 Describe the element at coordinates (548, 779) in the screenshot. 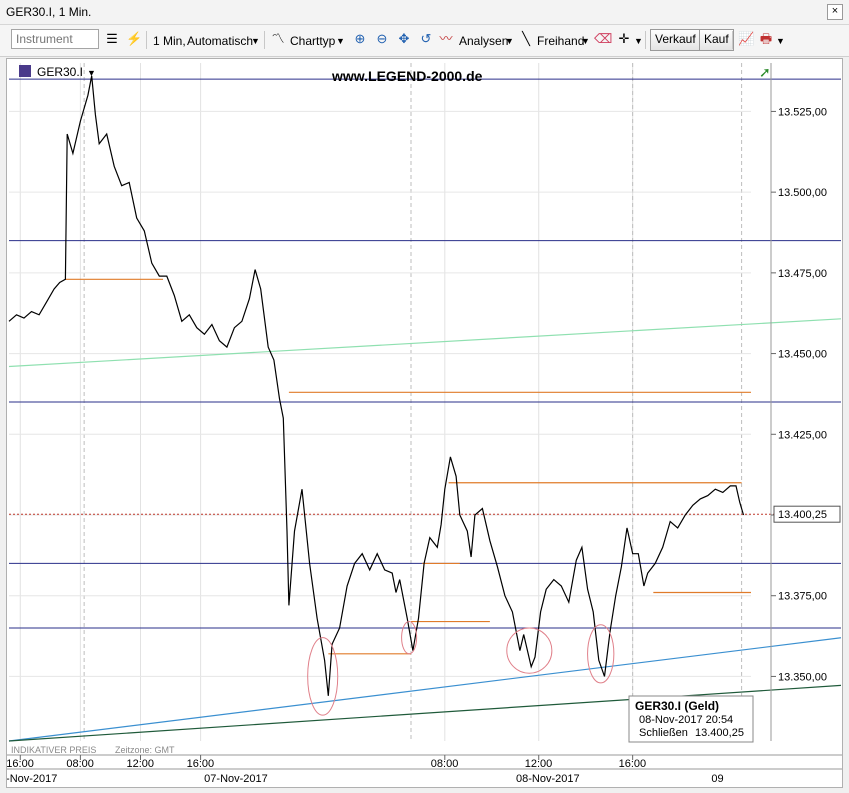

I see `date-label: 08-Nov-2017` at that location.